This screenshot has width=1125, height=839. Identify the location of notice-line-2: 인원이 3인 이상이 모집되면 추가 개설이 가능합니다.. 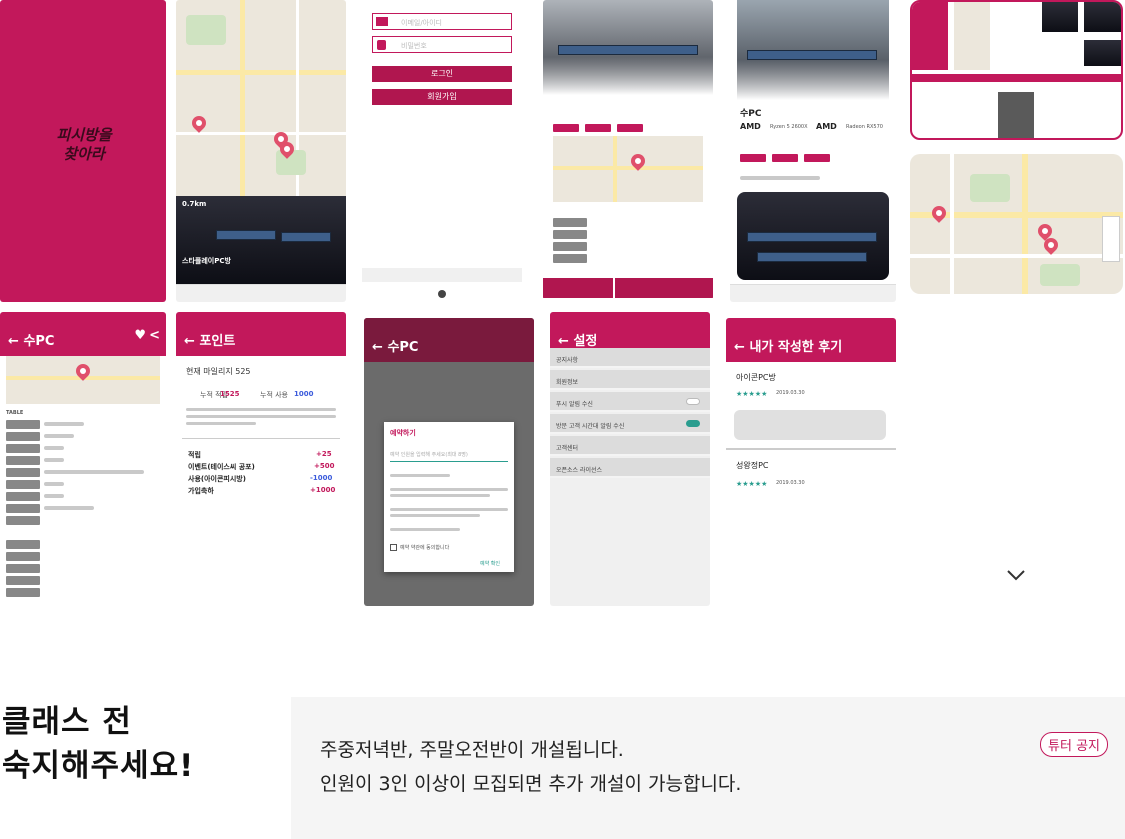
(531, 784).